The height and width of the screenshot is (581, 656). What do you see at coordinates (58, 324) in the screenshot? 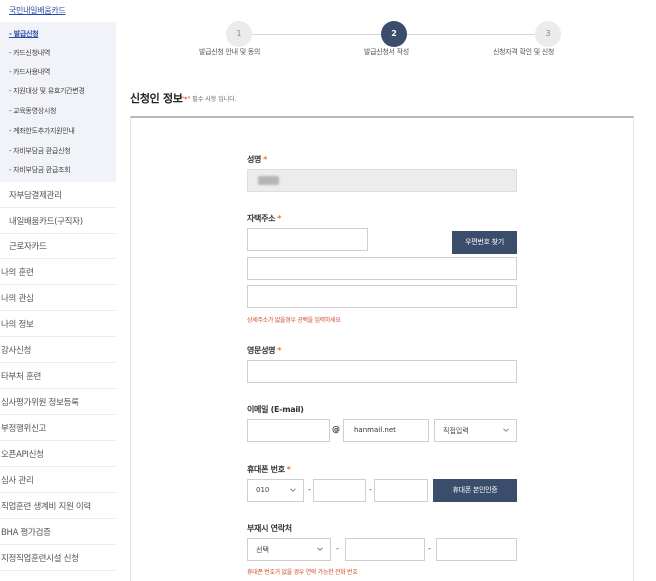
I see `sidebar-item-my-info: 나의 정보` at bounding box center [58, 324].